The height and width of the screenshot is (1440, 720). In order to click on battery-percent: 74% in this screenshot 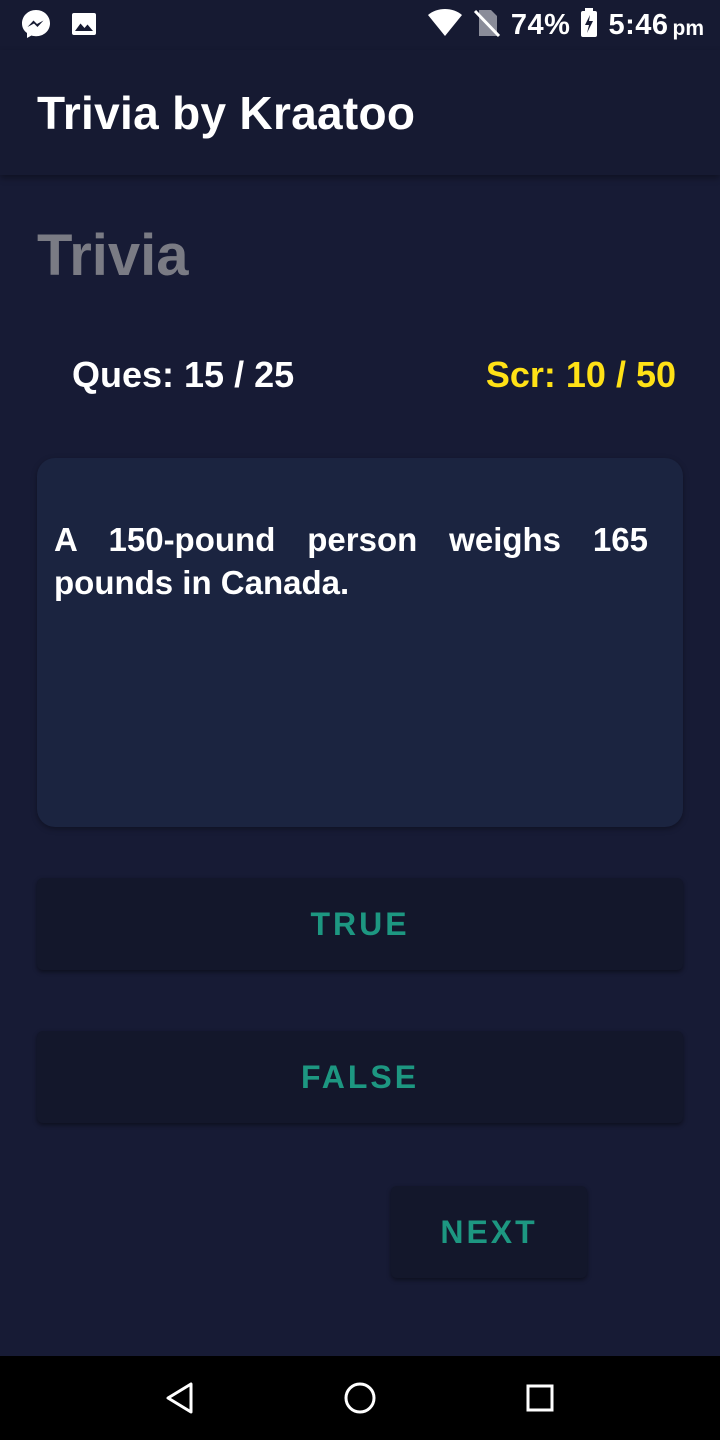, I will do `click(540, 24)`.